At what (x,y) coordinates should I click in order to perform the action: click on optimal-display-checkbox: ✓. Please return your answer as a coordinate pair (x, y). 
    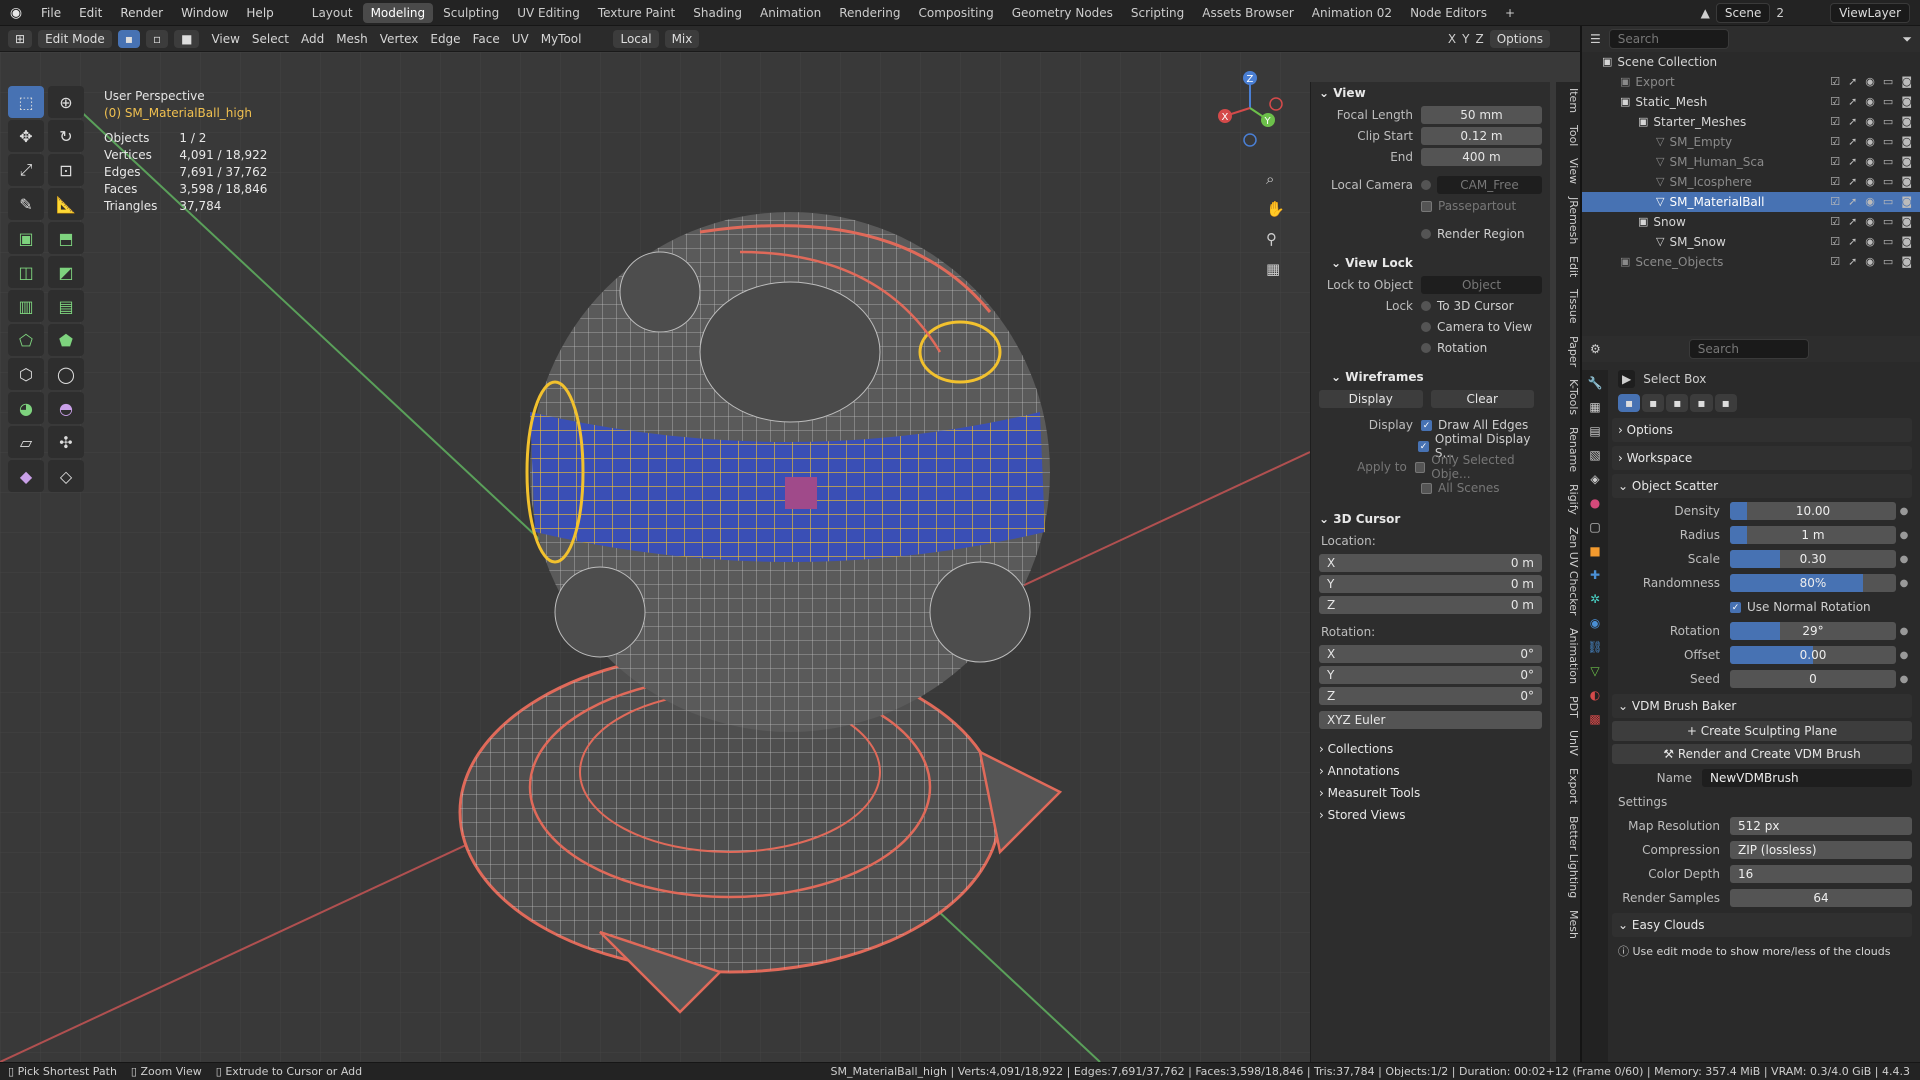
    Looking at the image, I should click on (1423, 446).